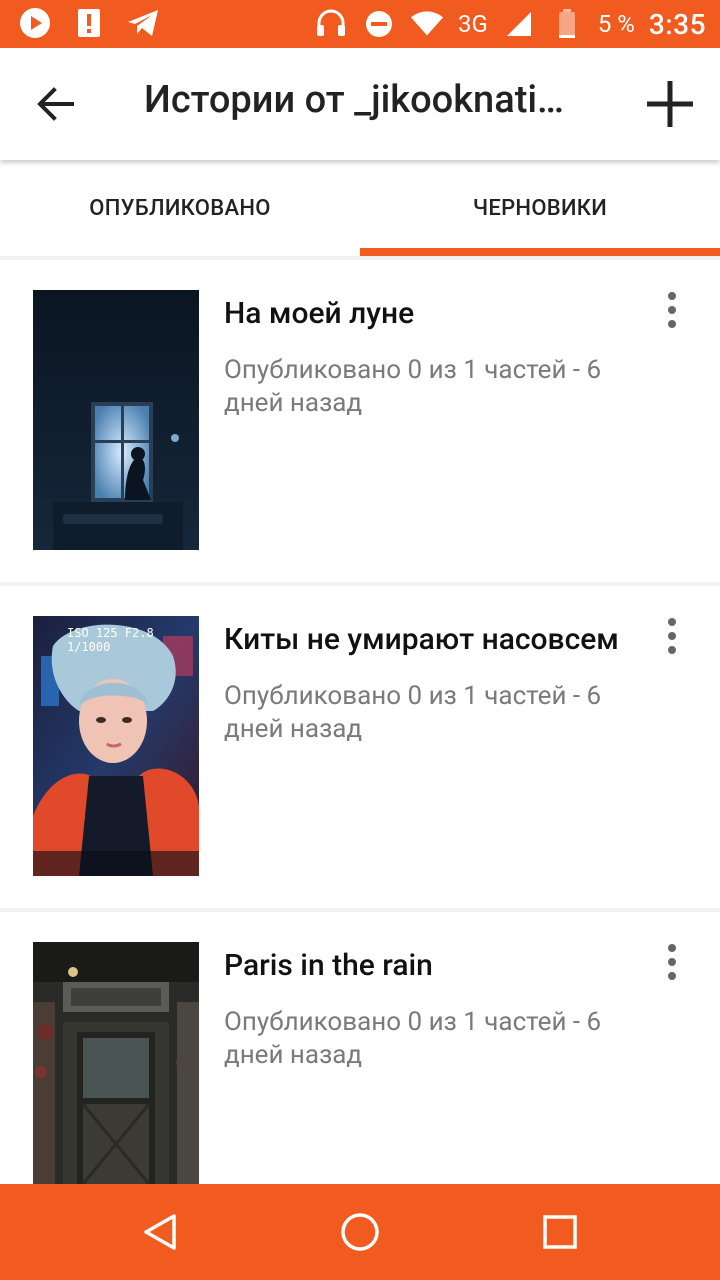 The image size is (720, 1280). I want to click on status-bar: 3G 5 % 3:35, so click(360, 24).